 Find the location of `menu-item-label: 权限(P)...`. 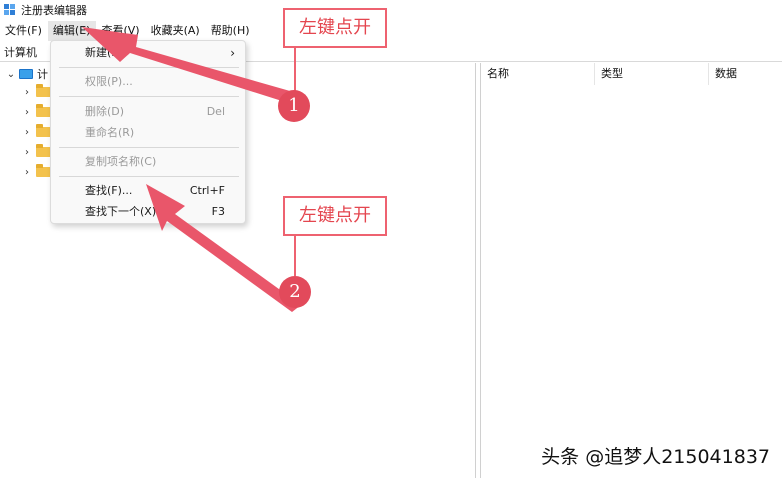

menu-item-label: 权限(P)... is located at coordinates (109, 81).